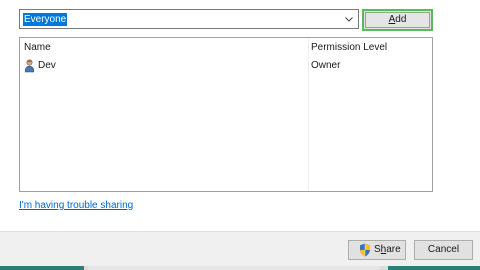  What do you see at coordinates (393, 249) in the screenshot?
I see `share-label-end: are` at bounding box center [393, 249].